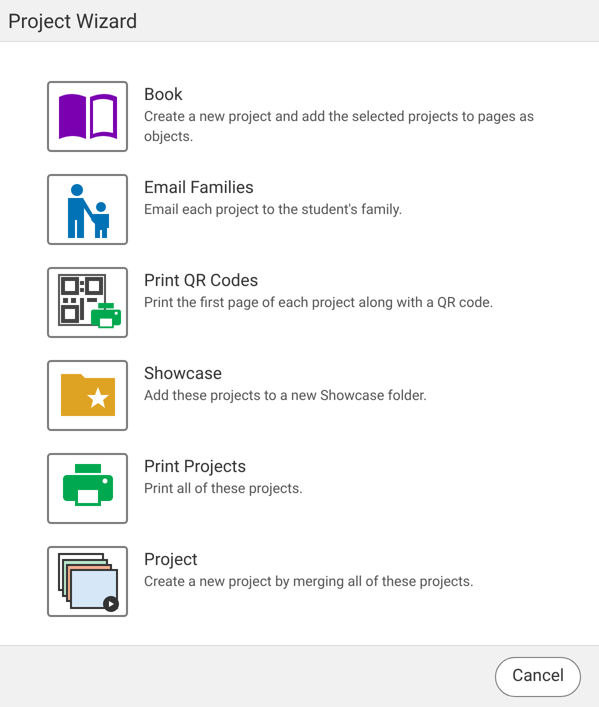 The image size is (599, 707). I want to click on option-description: Create a new project by merging all of these projects., so click(309, 582).